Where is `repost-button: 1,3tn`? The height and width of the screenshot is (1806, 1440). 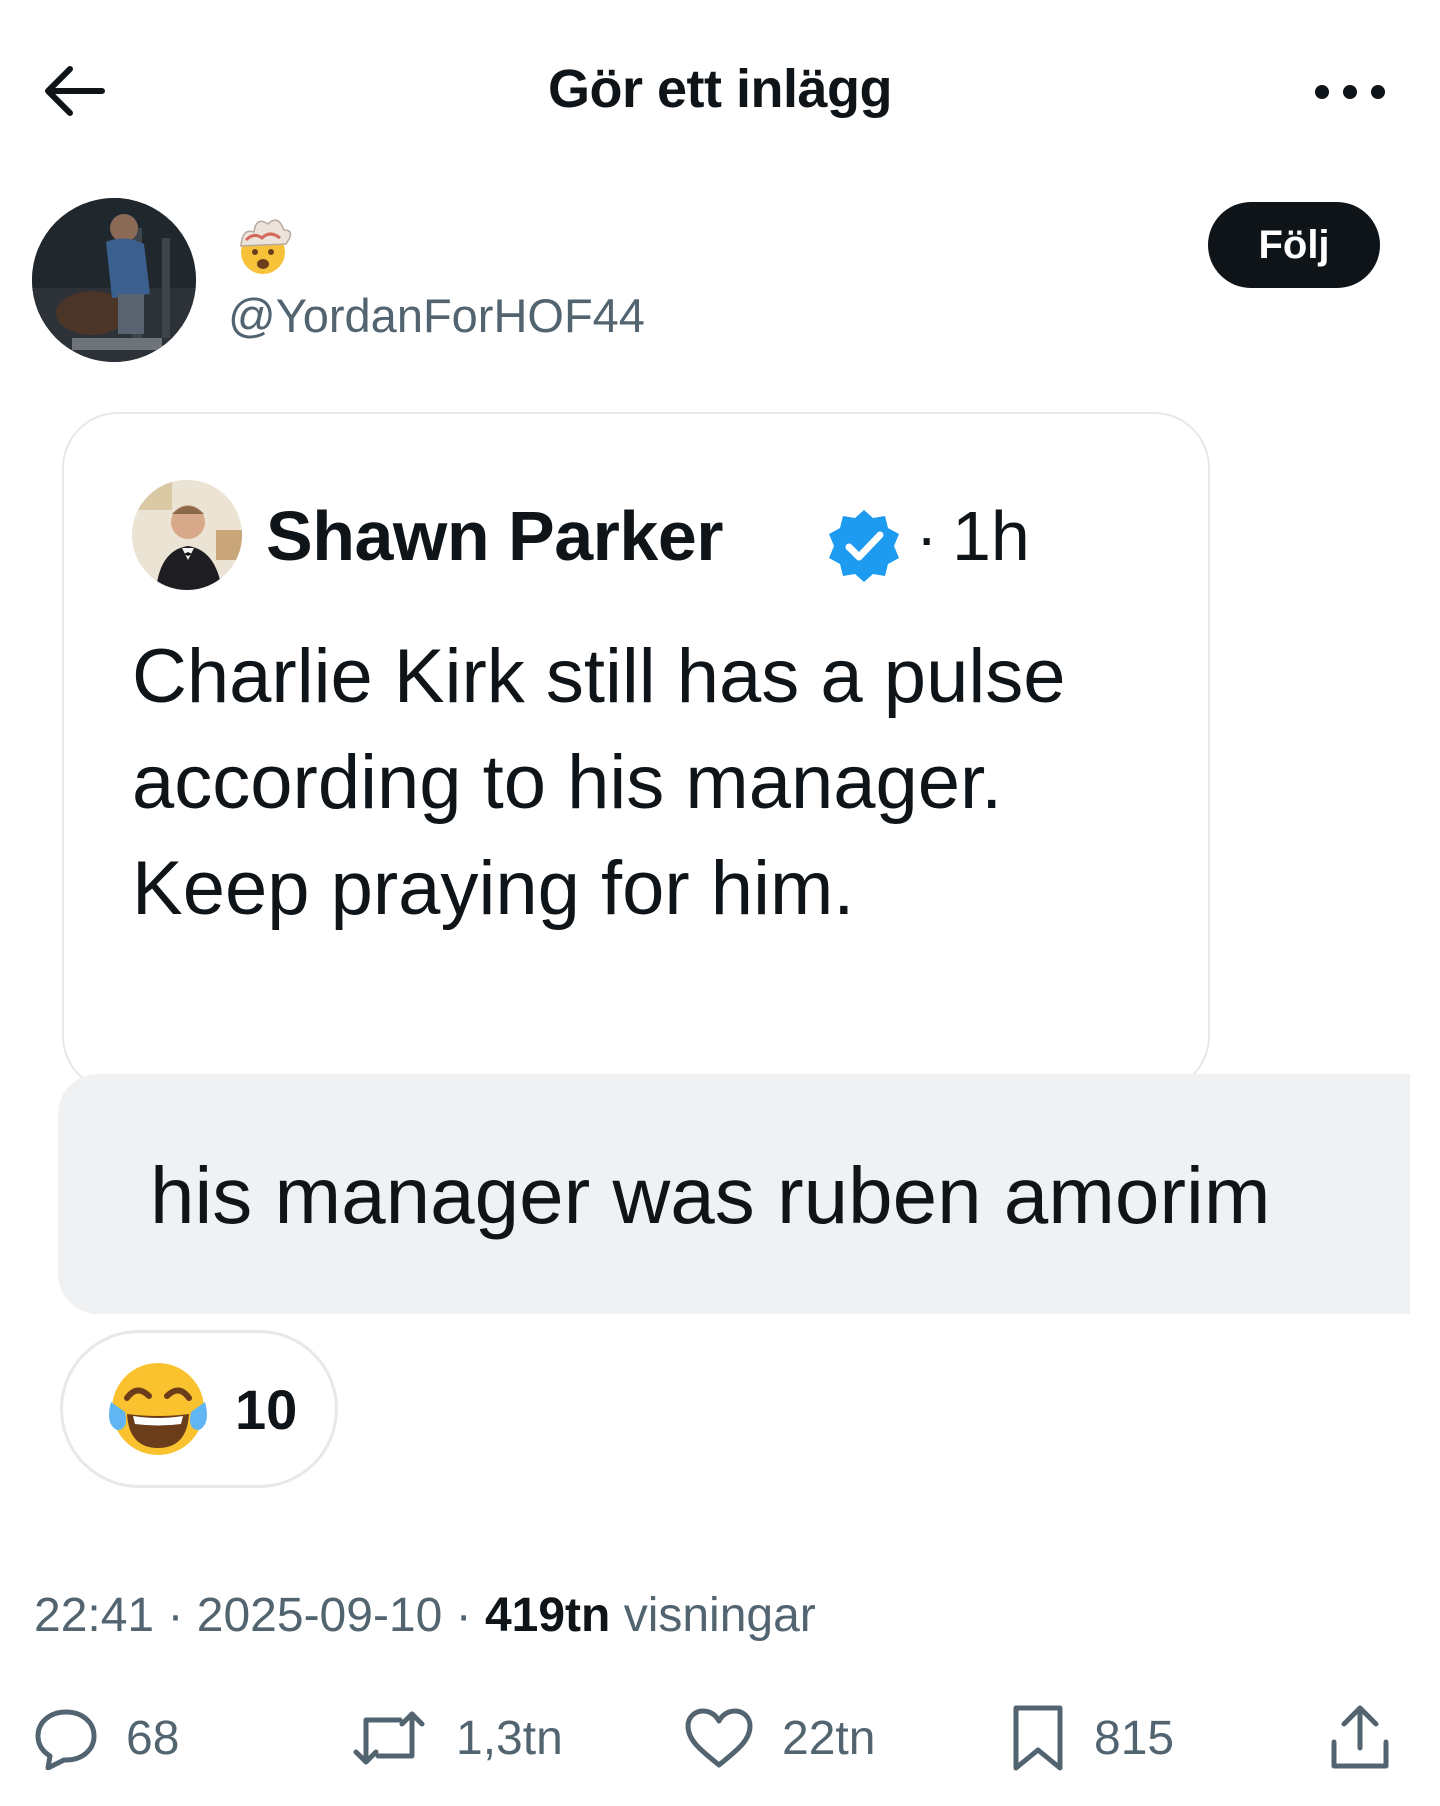
repost-button: 1,3tn is located at coordinates (456, 1738).